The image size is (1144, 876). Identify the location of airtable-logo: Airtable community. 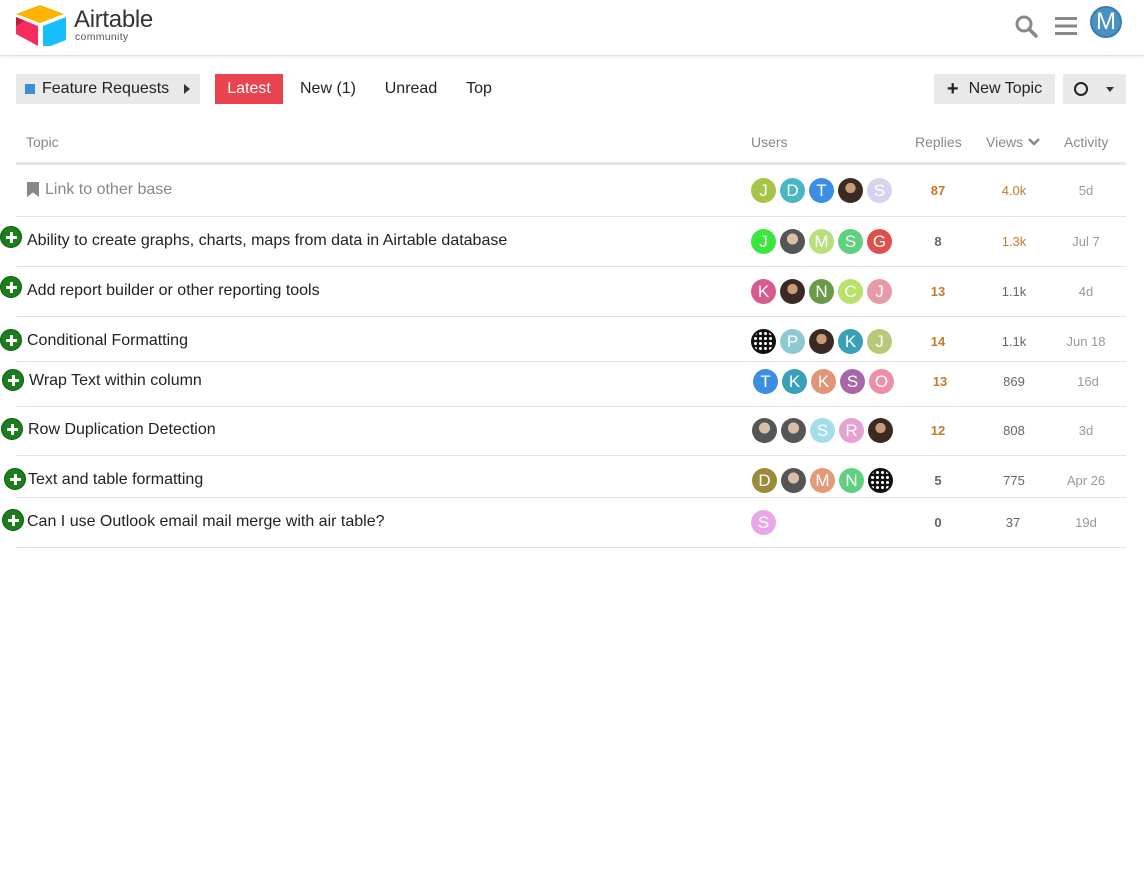
(94, 26).